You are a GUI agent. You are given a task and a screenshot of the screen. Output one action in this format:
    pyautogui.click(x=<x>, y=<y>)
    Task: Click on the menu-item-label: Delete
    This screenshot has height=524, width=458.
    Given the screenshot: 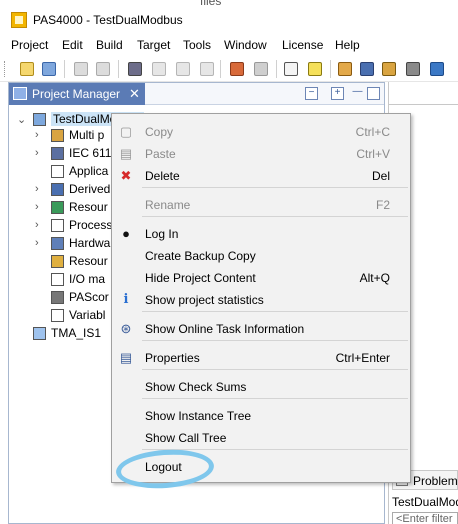 What is the action you would take?
    pyautogui.click(x=162, y=176)
    